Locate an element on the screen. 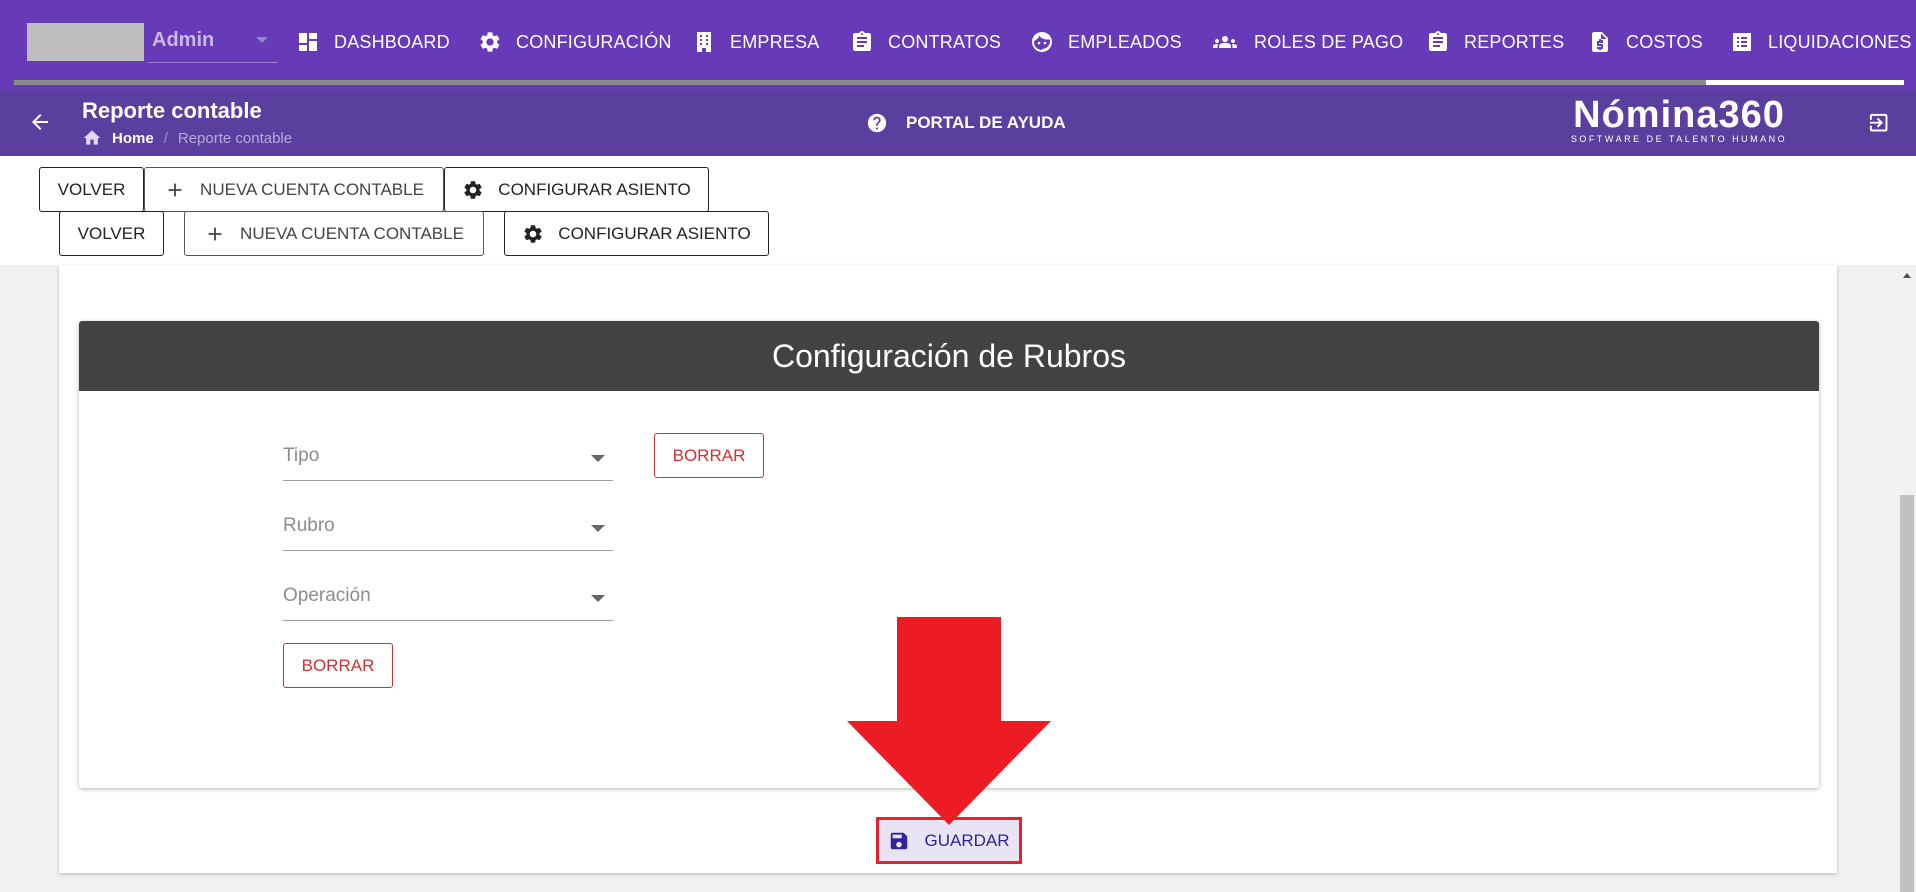 Image resolution: width=1916 pixels, height=892 pixels. nav-item-empresa: EMPRESA is located at coordinates (755, 42).